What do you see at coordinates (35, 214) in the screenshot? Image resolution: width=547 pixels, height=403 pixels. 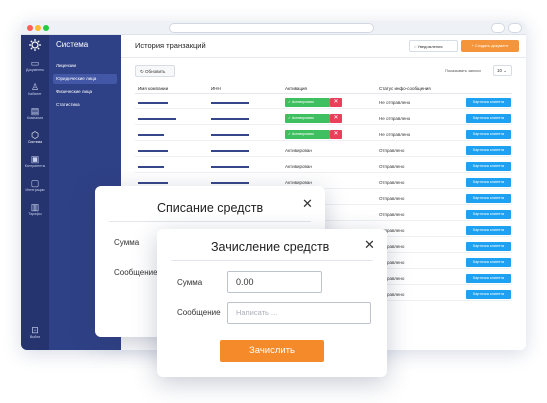 I see `nav-label: Тарифы` at bounding box center [35, 214].